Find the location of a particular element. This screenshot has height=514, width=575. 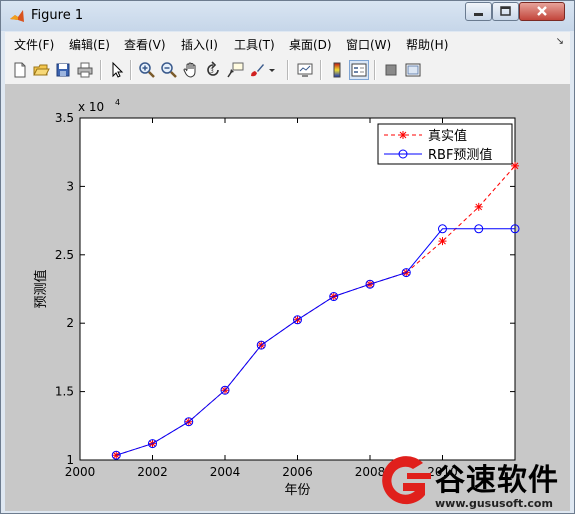

x-tick-label: 2002 is located at coordinates (152, 472).